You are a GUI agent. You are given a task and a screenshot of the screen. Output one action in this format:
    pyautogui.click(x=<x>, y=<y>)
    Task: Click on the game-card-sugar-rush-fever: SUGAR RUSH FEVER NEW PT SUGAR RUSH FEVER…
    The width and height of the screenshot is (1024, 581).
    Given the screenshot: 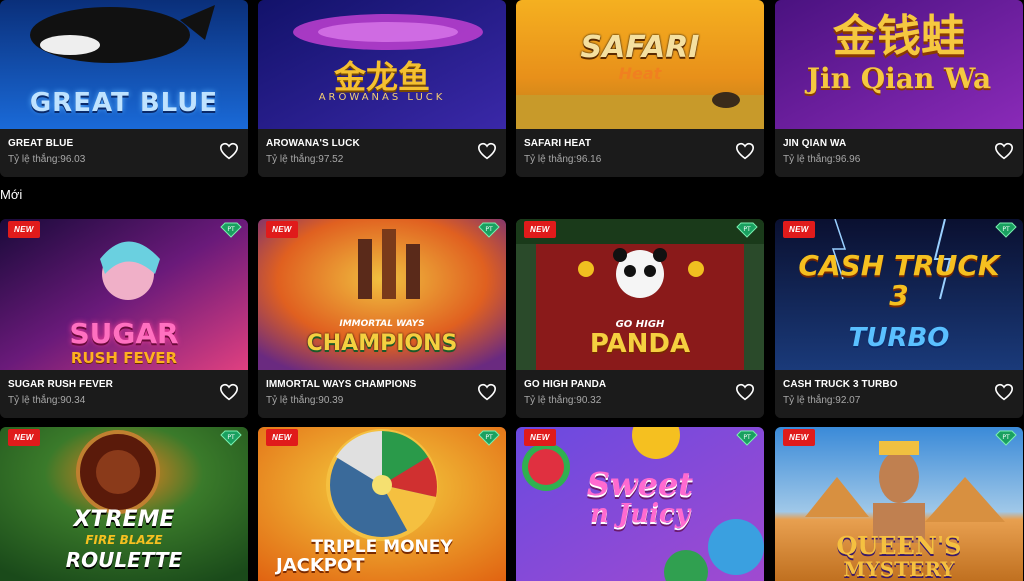 What is the action you would take?
    pyautogui.click(x=124, y=318)
    